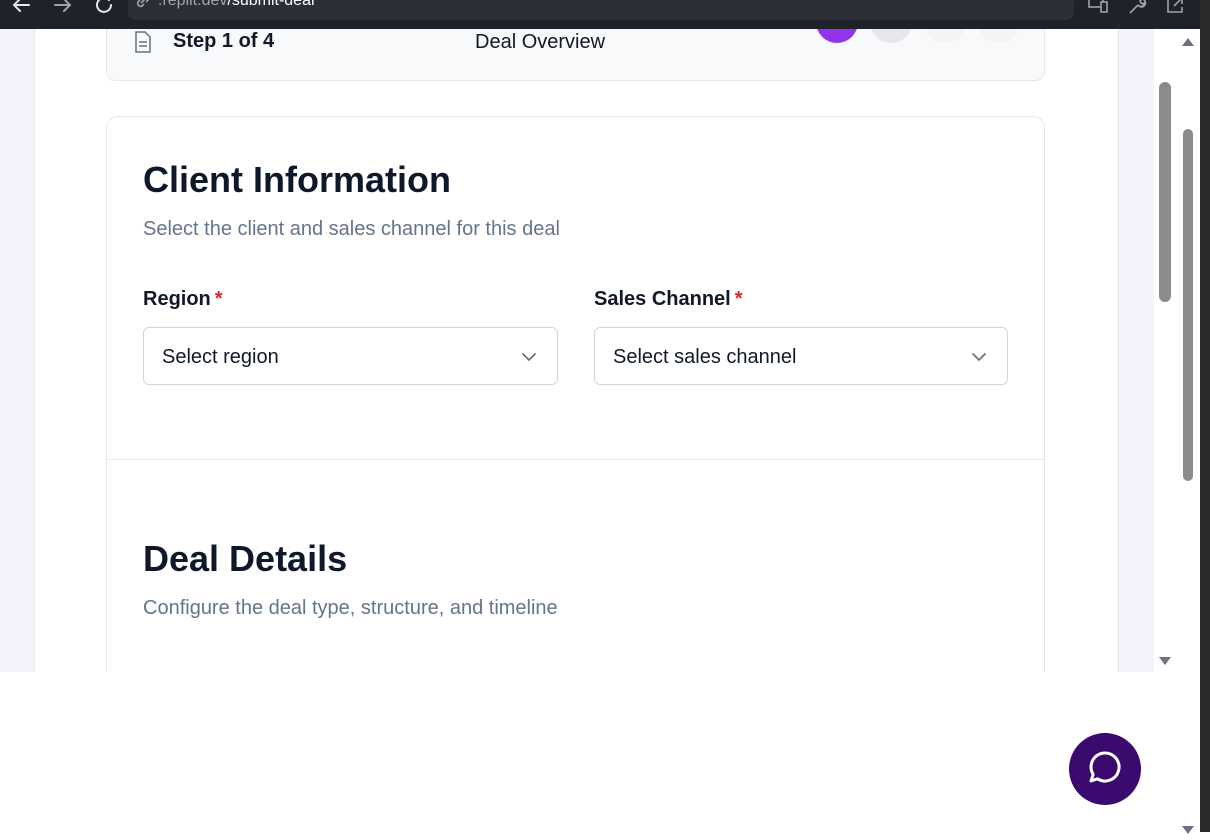  Describe the element at coordinates (1165, 350) in the screenshot. I see `page-scrollbar` at that location.